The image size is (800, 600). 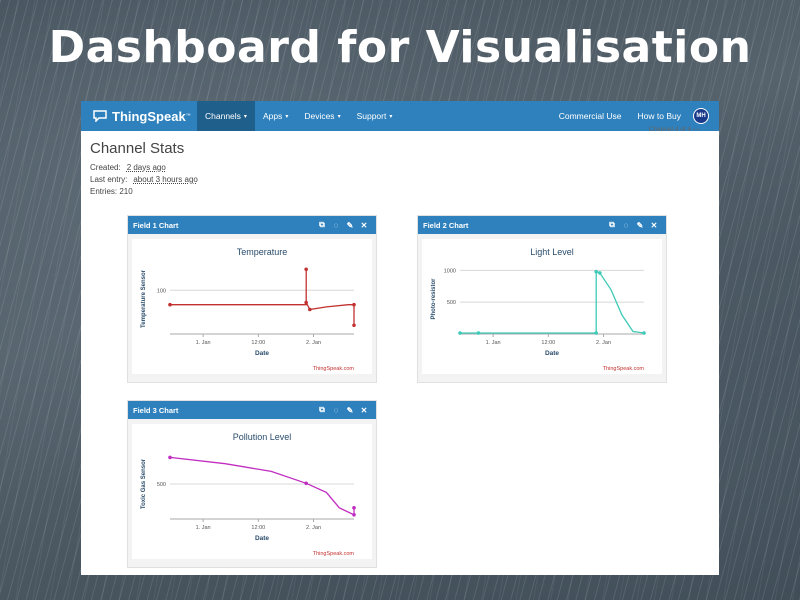 What do you see at coordinates (149, 116) in the screenshot?
I see `brand-name: ThingSpeak` at bounding box center [149, 116].